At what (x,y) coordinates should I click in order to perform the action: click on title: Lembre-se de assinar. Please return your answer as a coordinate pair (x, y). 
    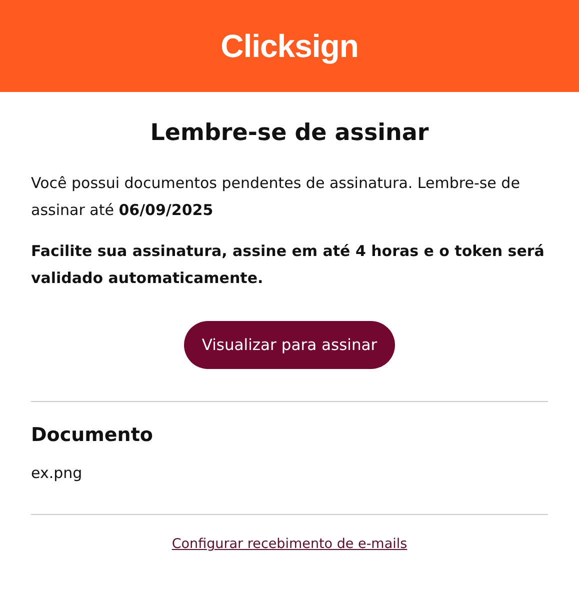
    Looking at the image, I should click on (289, 133).